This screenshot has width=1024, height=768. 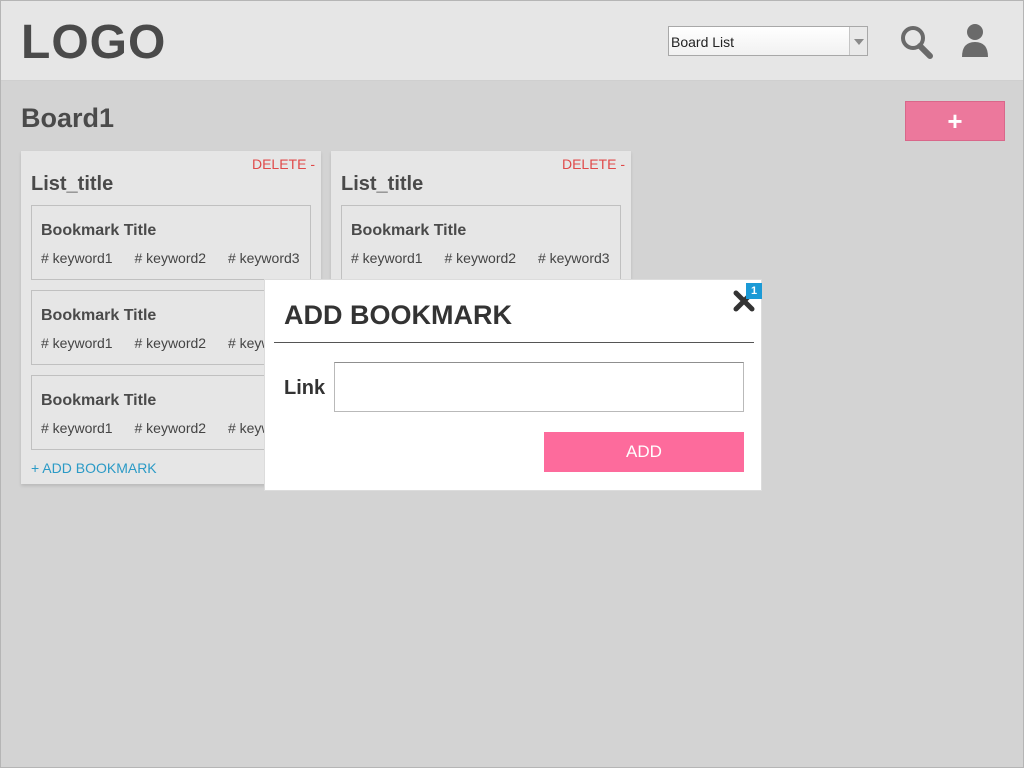 What do you see at coordinates (94, 468) in the screenshot?
I see `add-bookmark-link: + ADD BOOKMARK` at bounding box center [94, 468].